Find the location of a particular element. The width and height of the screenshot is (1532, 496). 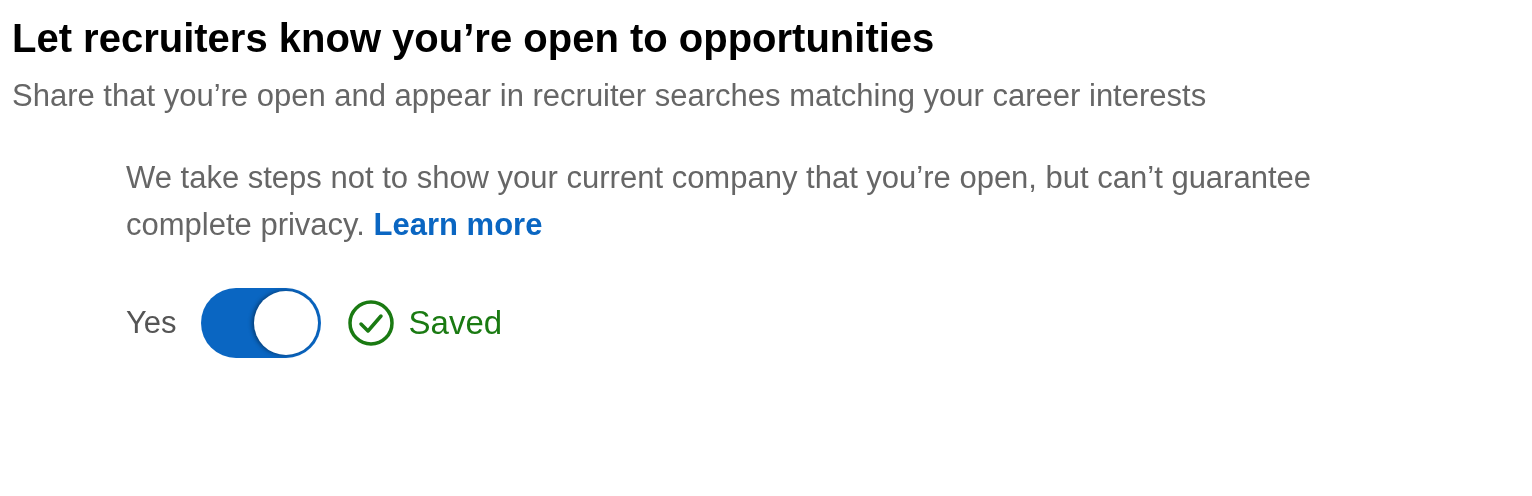

saved-status: Saved is located at coordinates (455, 323).